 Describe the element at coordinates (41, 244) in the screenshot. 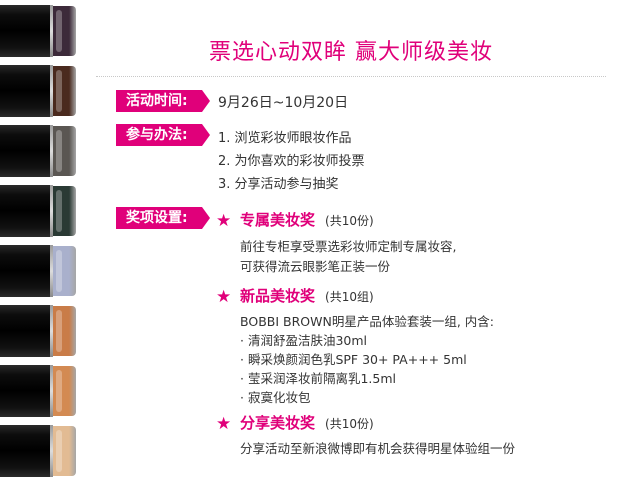

I see `product-image-strip` at that location.